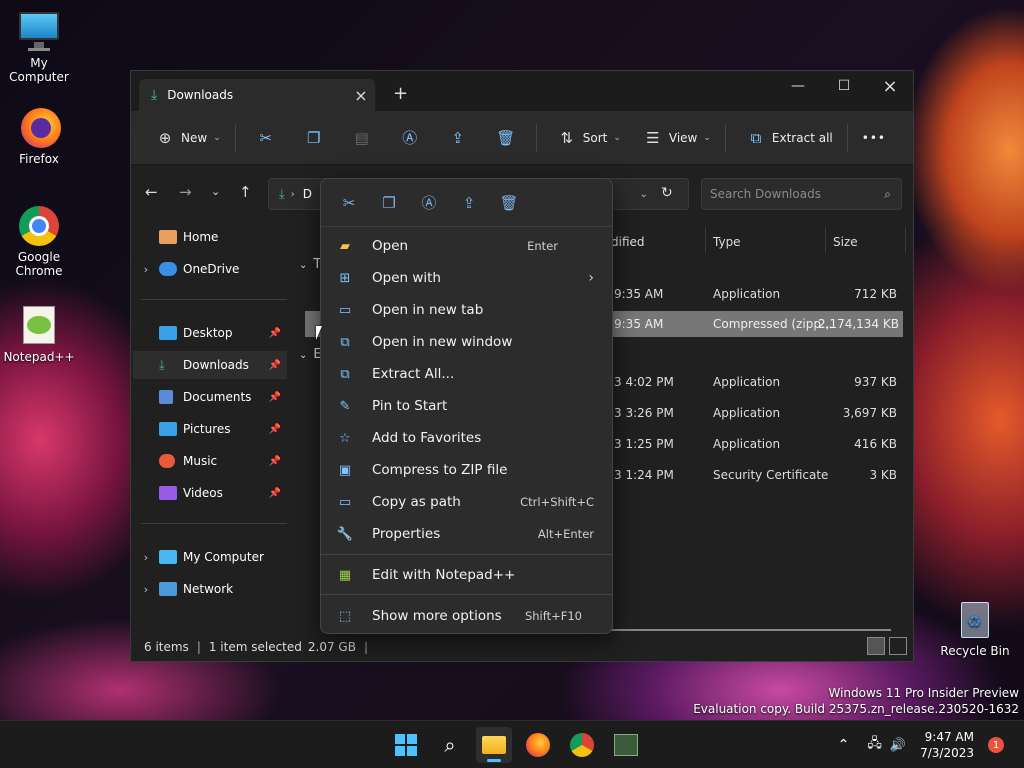  I want to click on close-tab-icon: ×, so click(361, 95).